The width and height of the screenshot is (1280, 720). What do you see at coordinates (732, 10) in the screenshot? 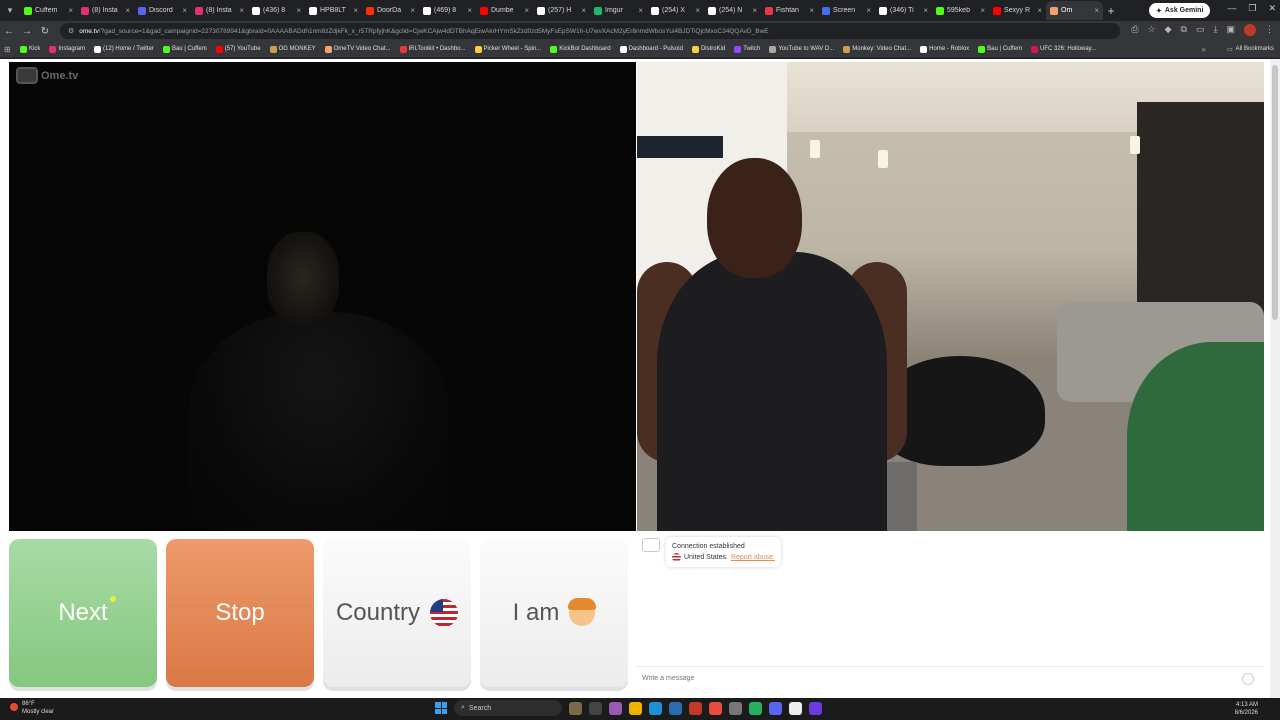
I see `browser-tab: (254) N ×` at bounding box center [732, 10].